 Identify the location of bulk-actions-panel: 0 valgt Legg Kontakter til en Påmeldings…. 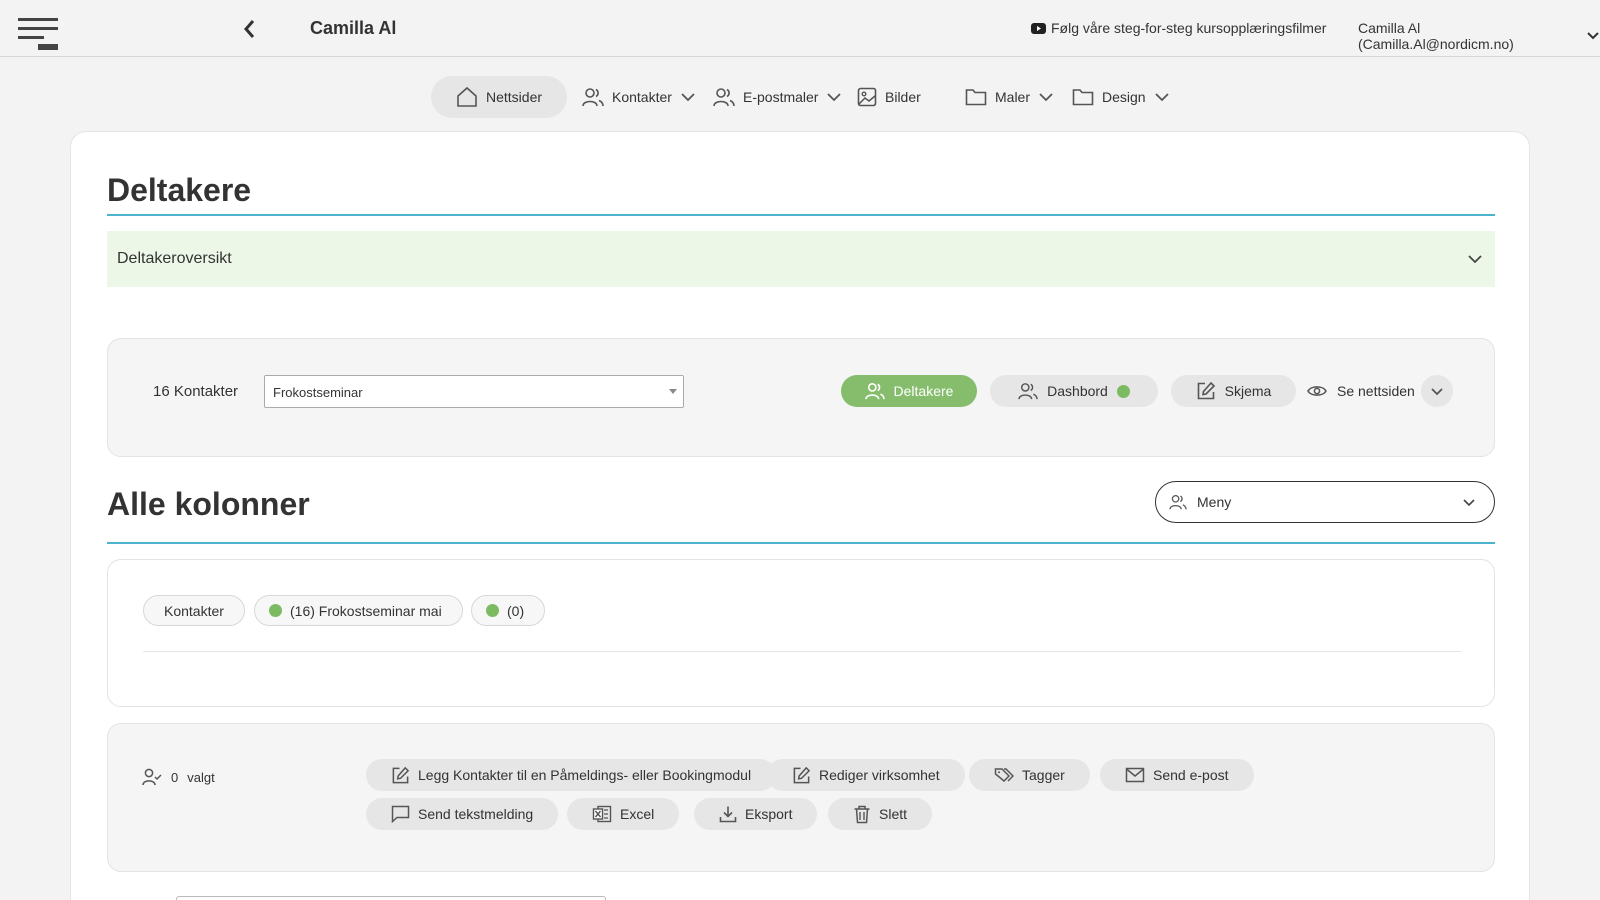
(801, 797).